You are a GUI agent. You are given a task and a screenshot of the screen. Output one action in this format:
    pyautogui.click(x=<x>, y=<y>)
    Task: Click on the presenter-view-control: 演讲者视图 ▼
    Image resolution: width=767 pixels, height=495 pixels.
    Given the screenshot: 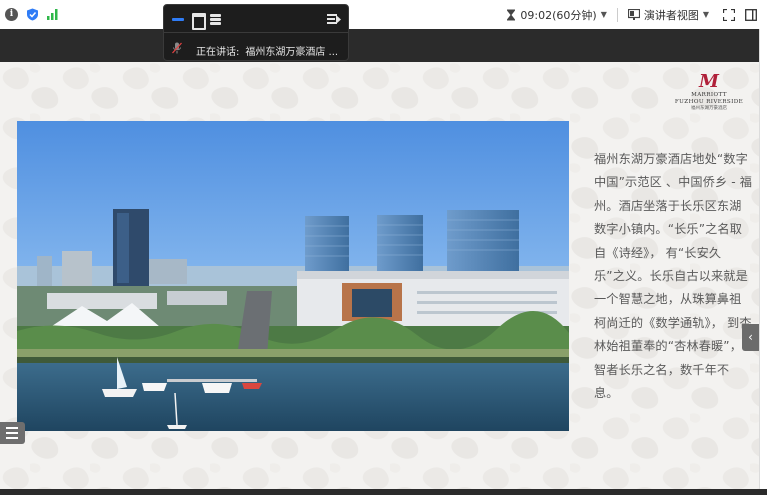 What is the action you would take?
    pyautogui.click(x=668, y=15)
    